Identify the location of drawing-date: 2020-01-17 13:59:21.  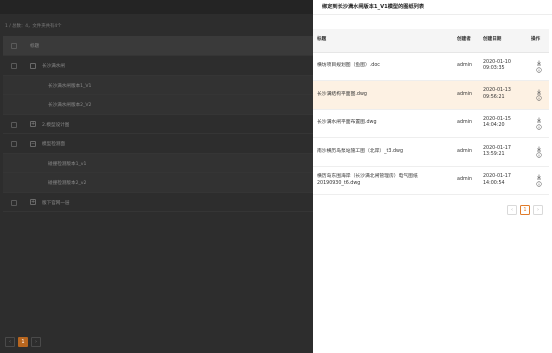
(504, 152).